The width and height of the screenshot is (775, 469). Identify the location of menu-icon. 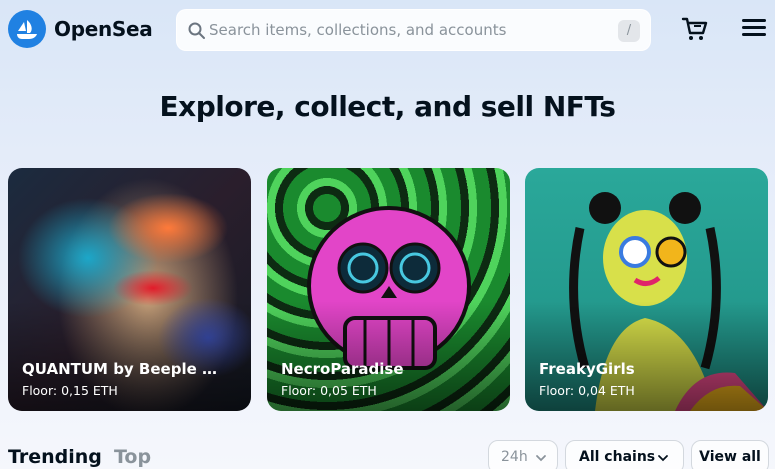
(754, 27).